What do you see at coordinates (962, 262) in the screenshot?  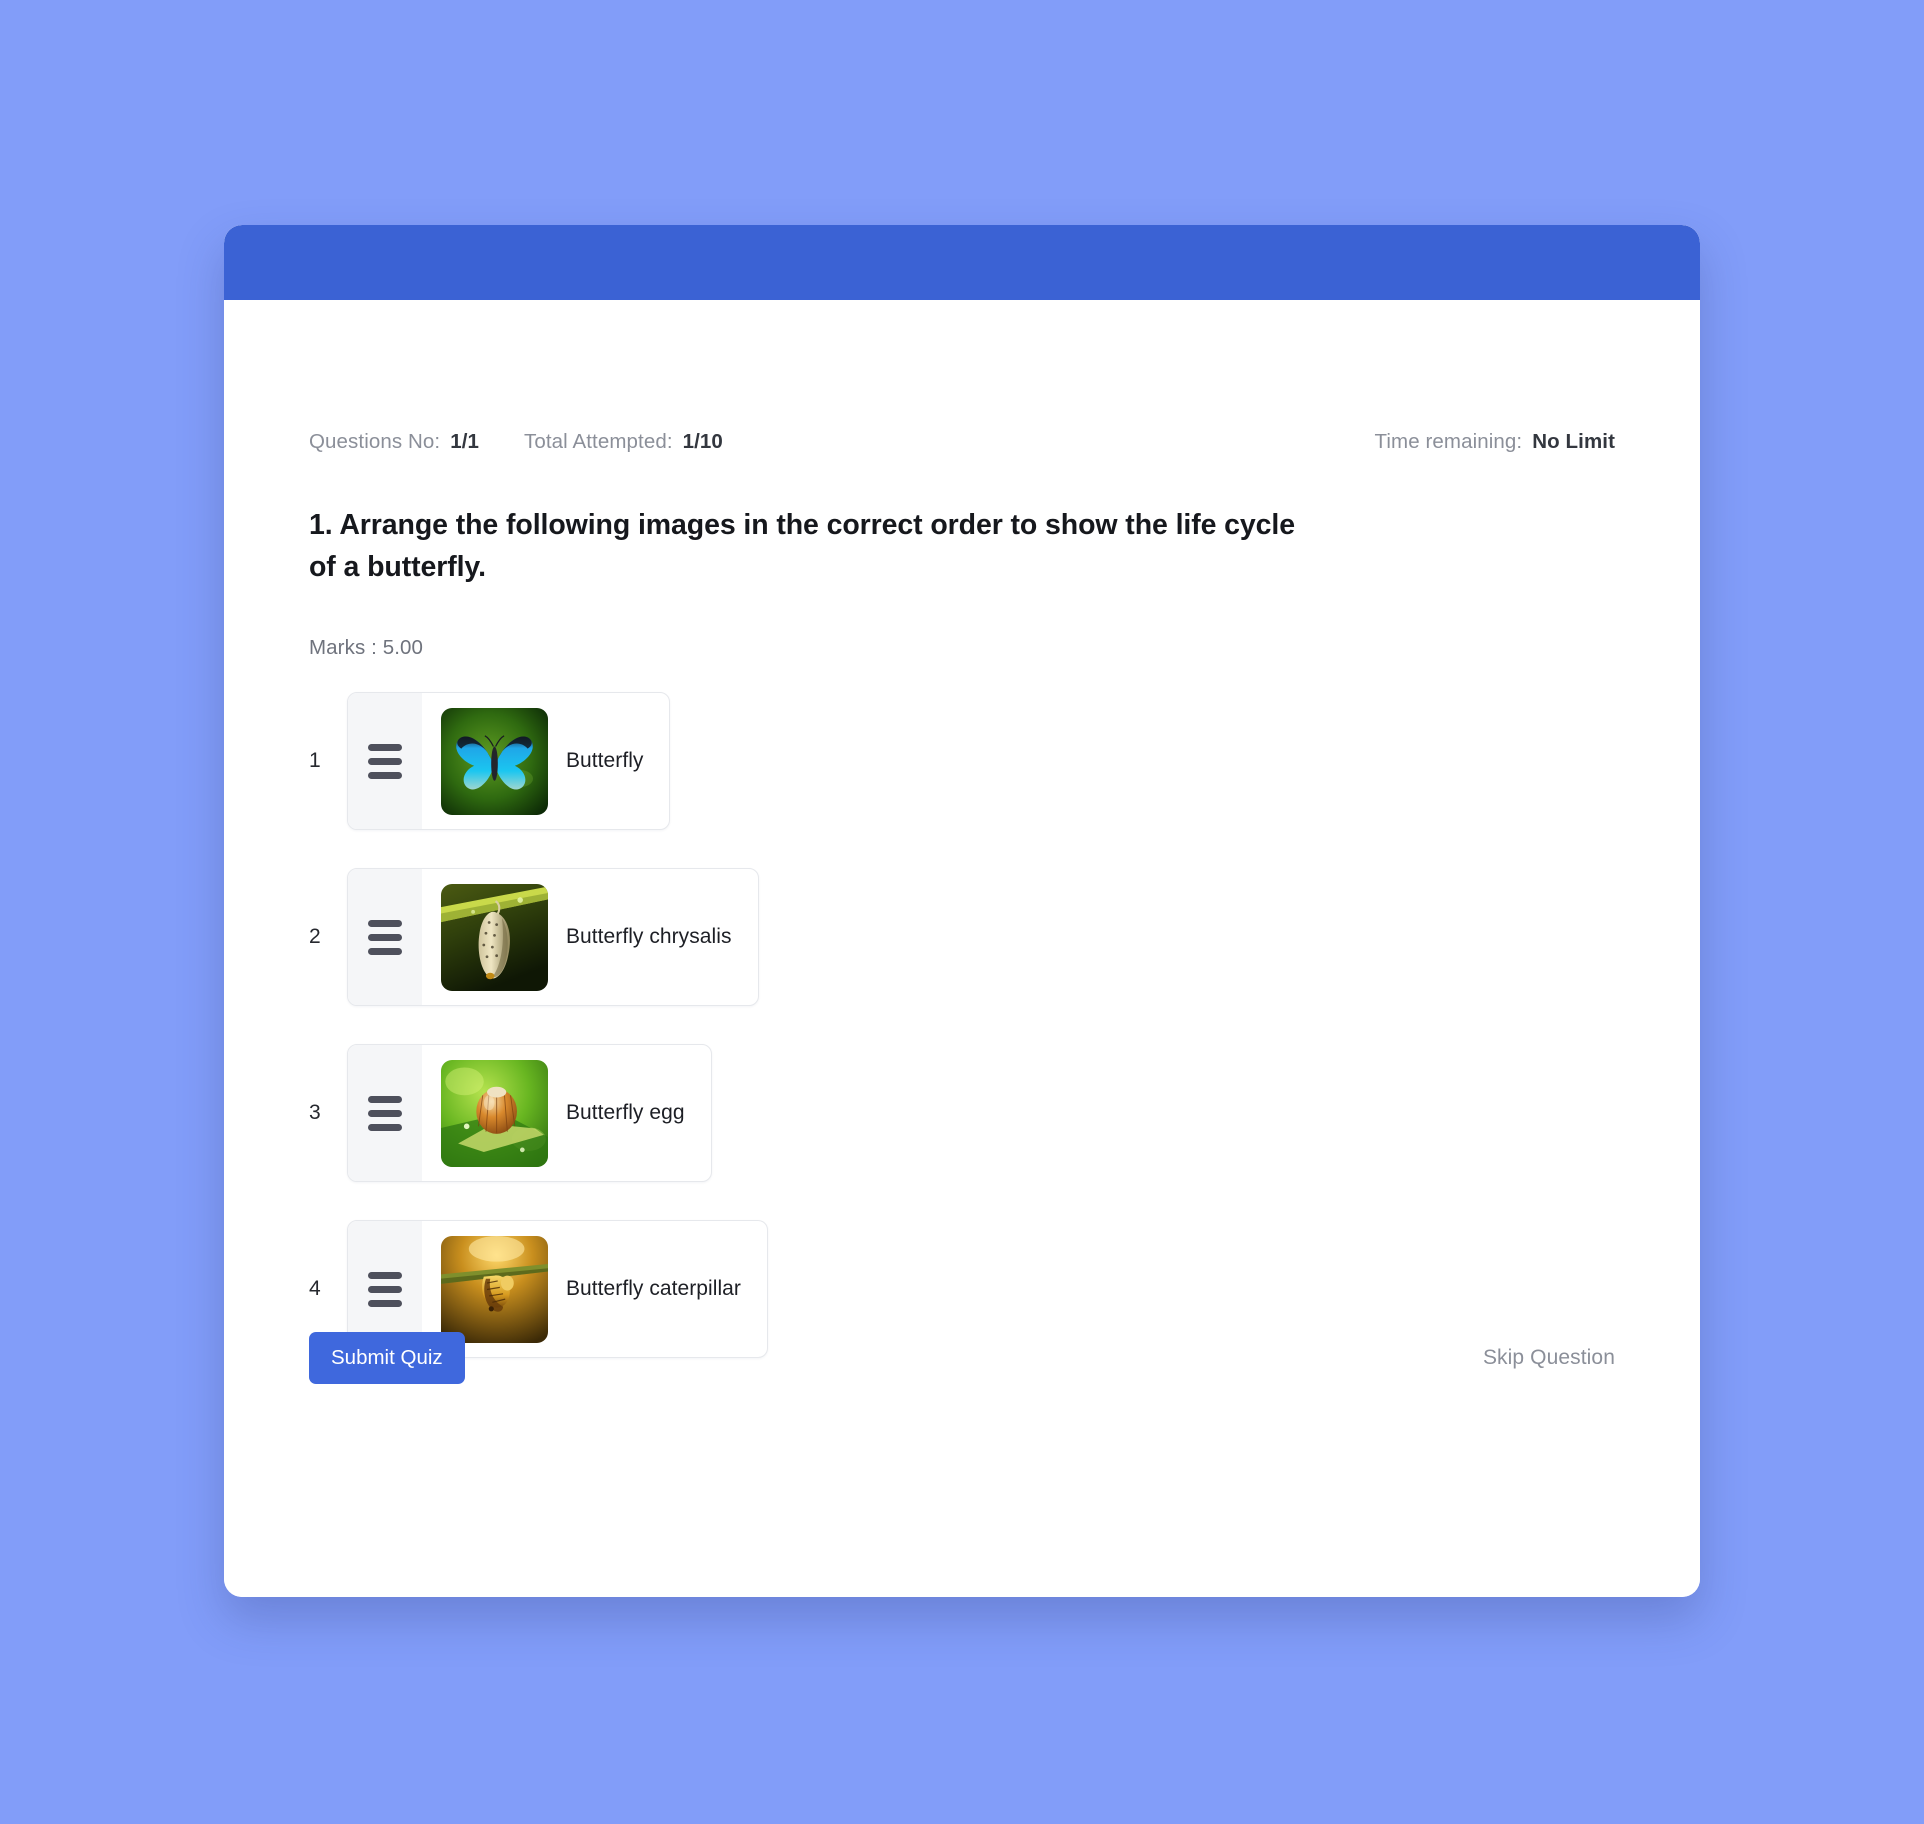 I see `card-header-bar` at bounding box center [962, 262].